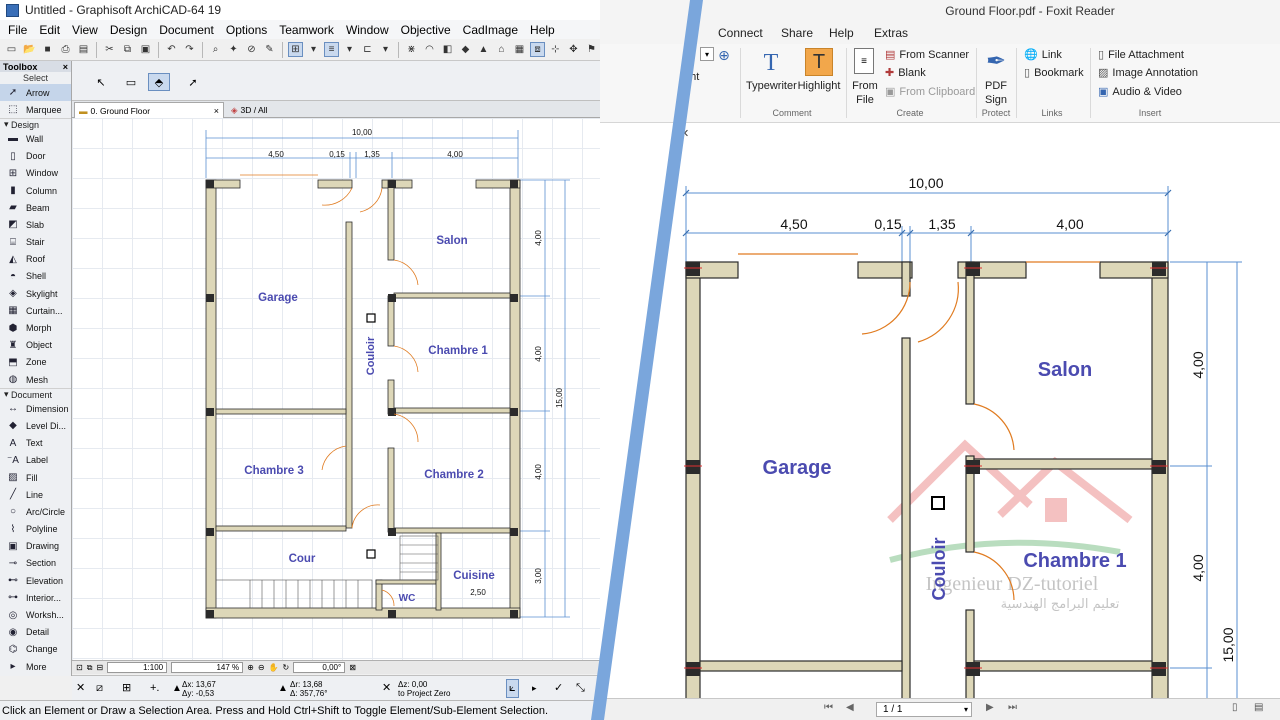 The width and height of the screenshot is (1280, 720). What do you see at coordinates (35, 362) in the screenshot?
I see `tool-zone: ⬒ Zone` at bounding box center [35, 362].